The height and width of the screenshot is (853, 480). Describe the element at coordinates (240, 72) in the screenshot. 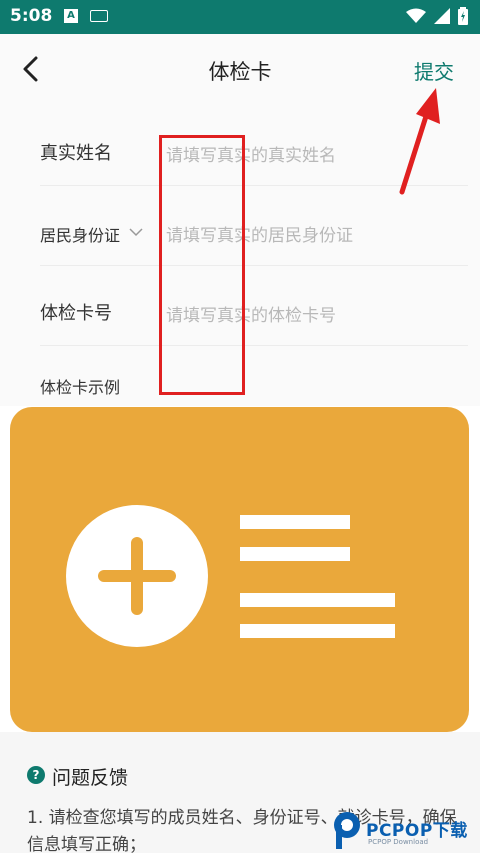

I see `page-title: 体检卡` at that location.